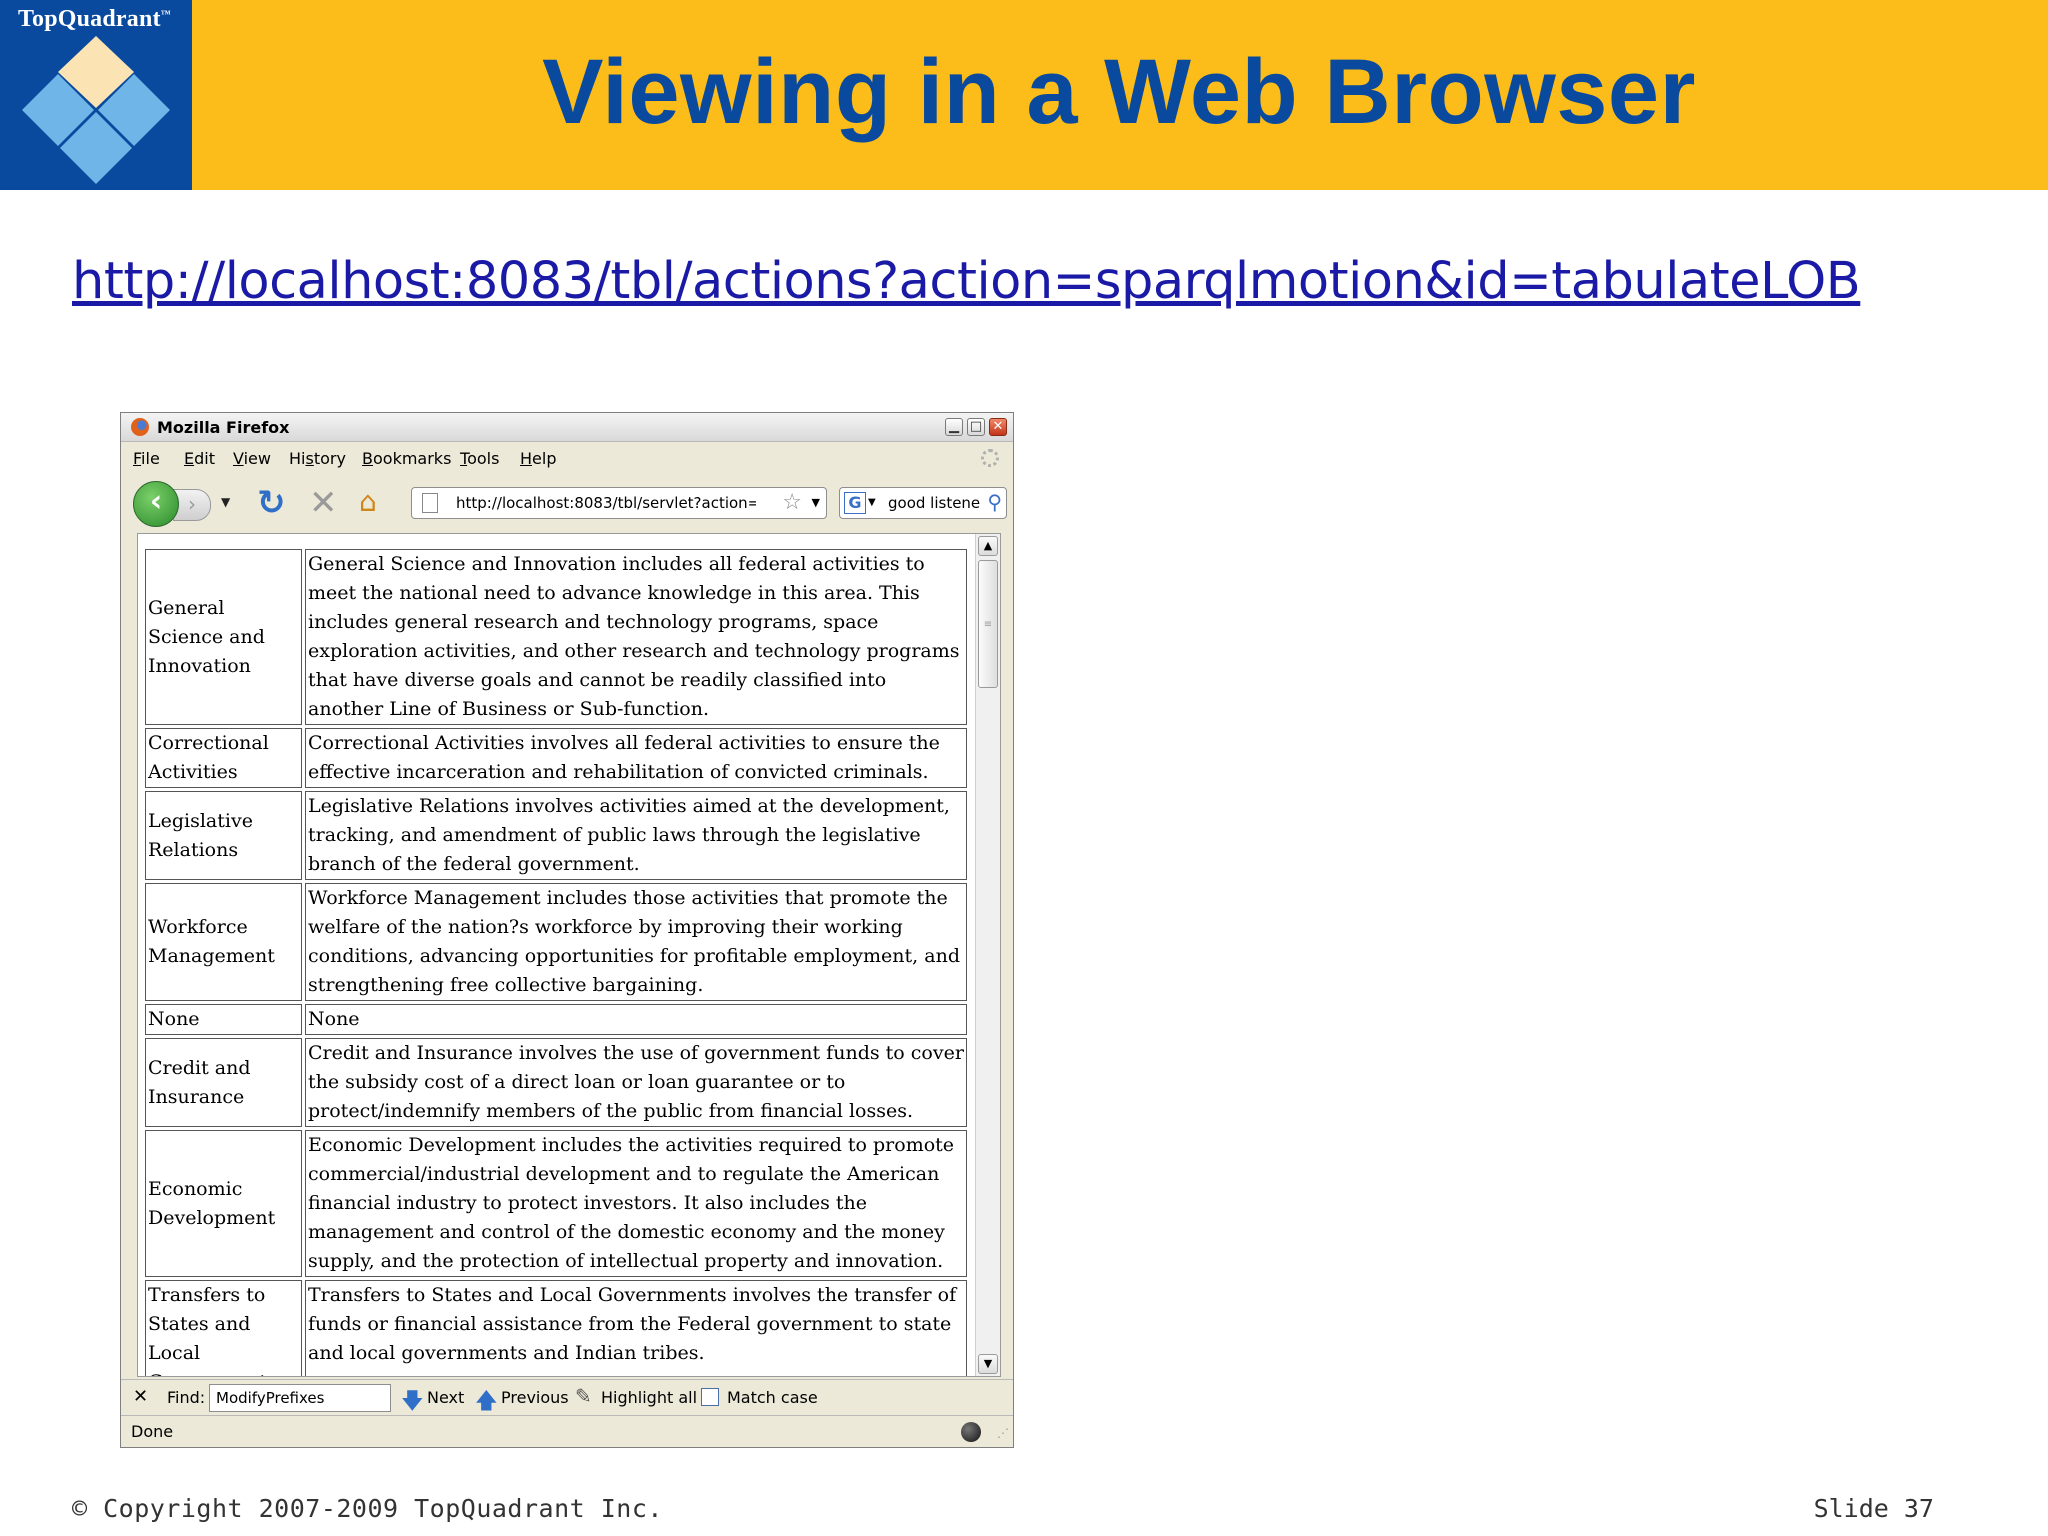 The width and height of the screenshot is (2048, 1536). What do you see at coordinates (406, 458) in the screenshot?
I see `menu-bookmarks: Bookmarks` at bounding box center [406, 458].